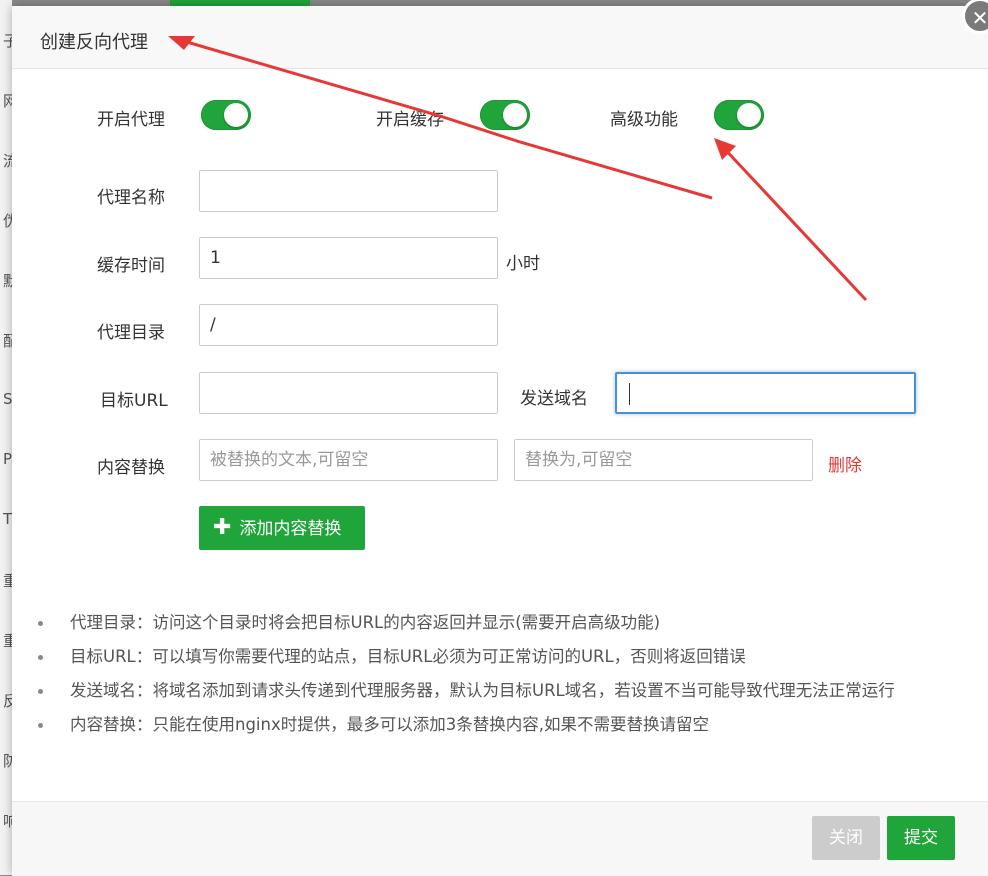 The height and width of the screenshot is (876, 988). Describe the element at coordinates (663, 460) in the screenshot. I see `replace-to-input: 替换为,可留空` at that location.